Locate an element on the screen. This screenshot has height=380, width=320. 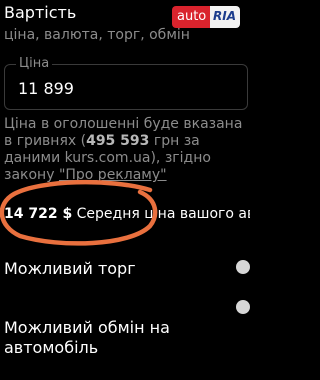
price-input-label: Ціна is located at coordinates (34, 63).